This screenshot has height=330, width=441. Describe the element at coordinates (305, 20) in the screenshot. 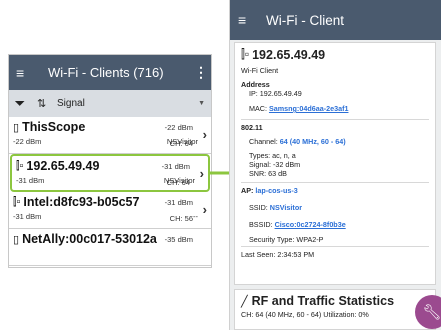

I see `page-title: Wi-Fi - Client` at that location.